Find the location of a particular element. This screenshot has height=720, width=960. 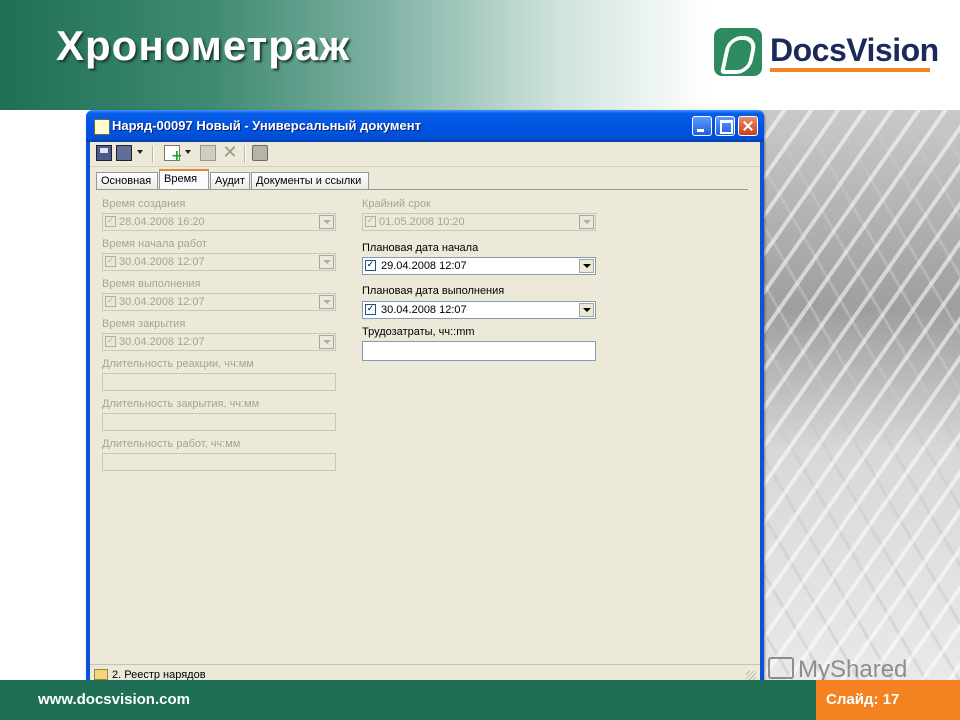

closed-value: 30.04.2008 12:07 is located at coordinates (162, 342).